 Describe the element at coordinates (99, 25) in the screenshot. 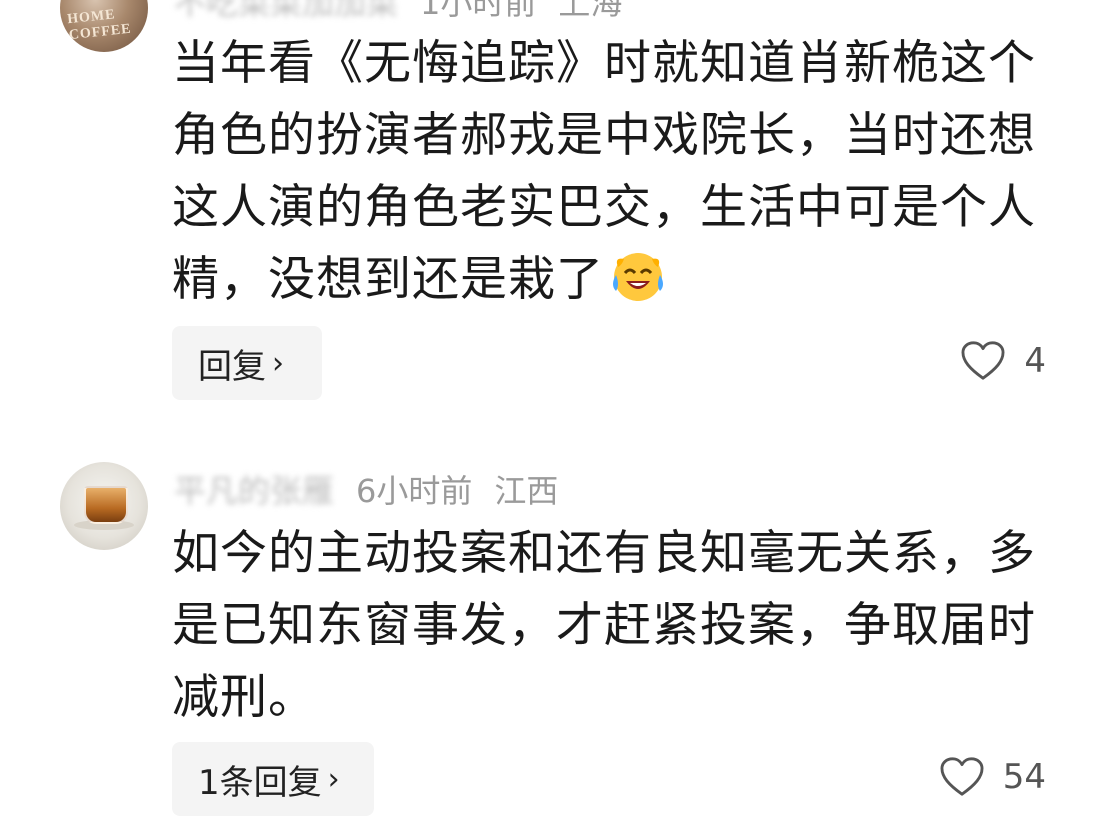

I see `avatar-logo-text: HOME COFFEE` at that location.